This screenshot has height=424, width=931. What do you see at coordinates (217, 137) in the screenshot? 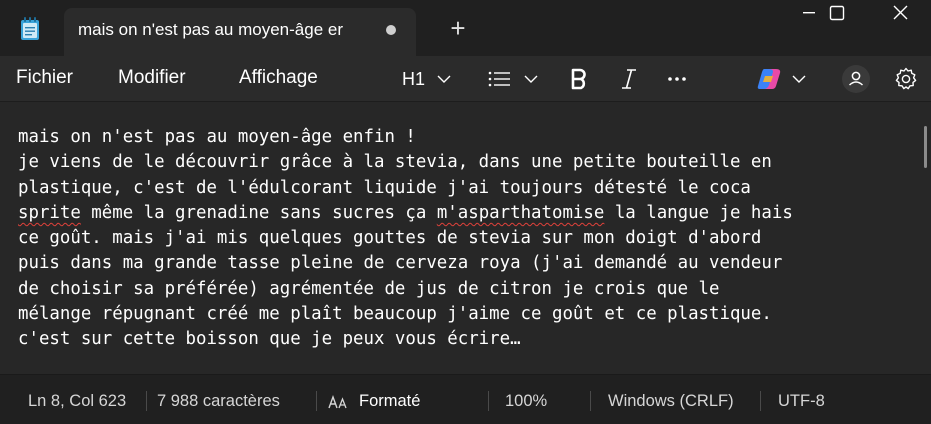
I see `text-line: mais on n'est pas au moyen-âge enfin !` at bounding box center [217, 137].